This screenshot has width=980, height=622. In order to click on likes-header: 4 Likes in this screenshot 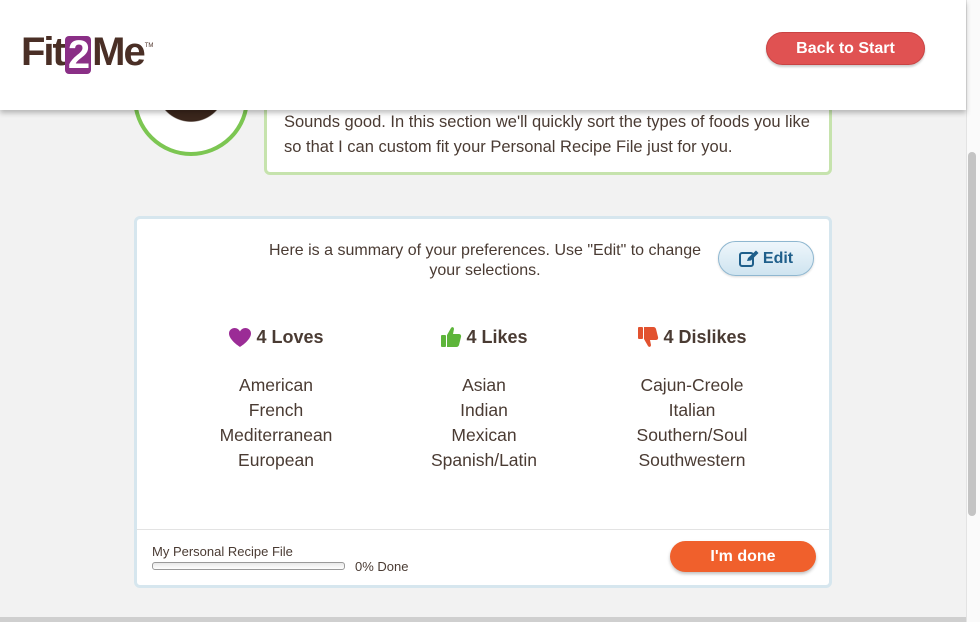, I will do `click(484, 337)`.